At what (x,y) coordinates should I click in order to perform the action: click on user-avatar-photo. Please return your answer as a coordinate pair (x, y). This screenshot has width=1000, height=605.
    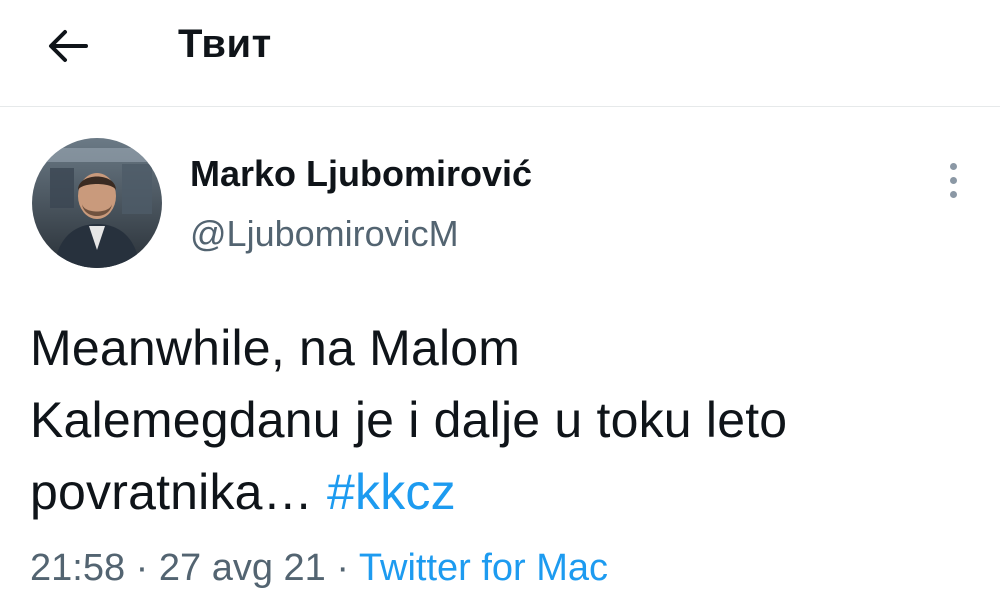
    Looking at the image, I should click on (97, 203).